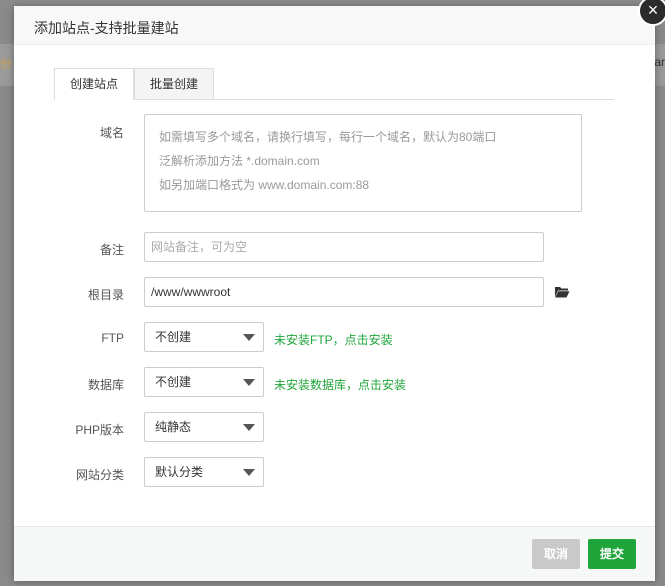 The image size is (665, 586). I want to click on domain-label: 域名, so click(111, 133).